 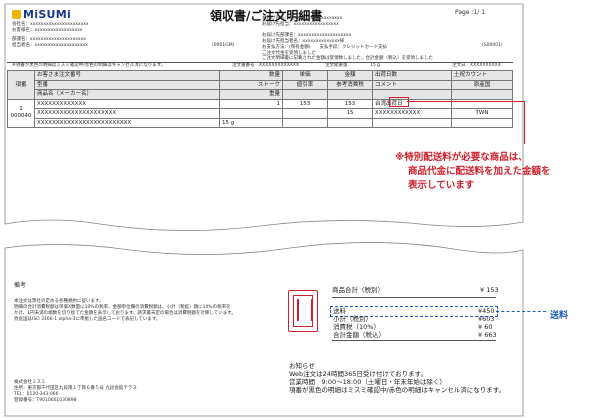 I want to click on col-count-up: 土祝カウント, so click(x=482, y=75).